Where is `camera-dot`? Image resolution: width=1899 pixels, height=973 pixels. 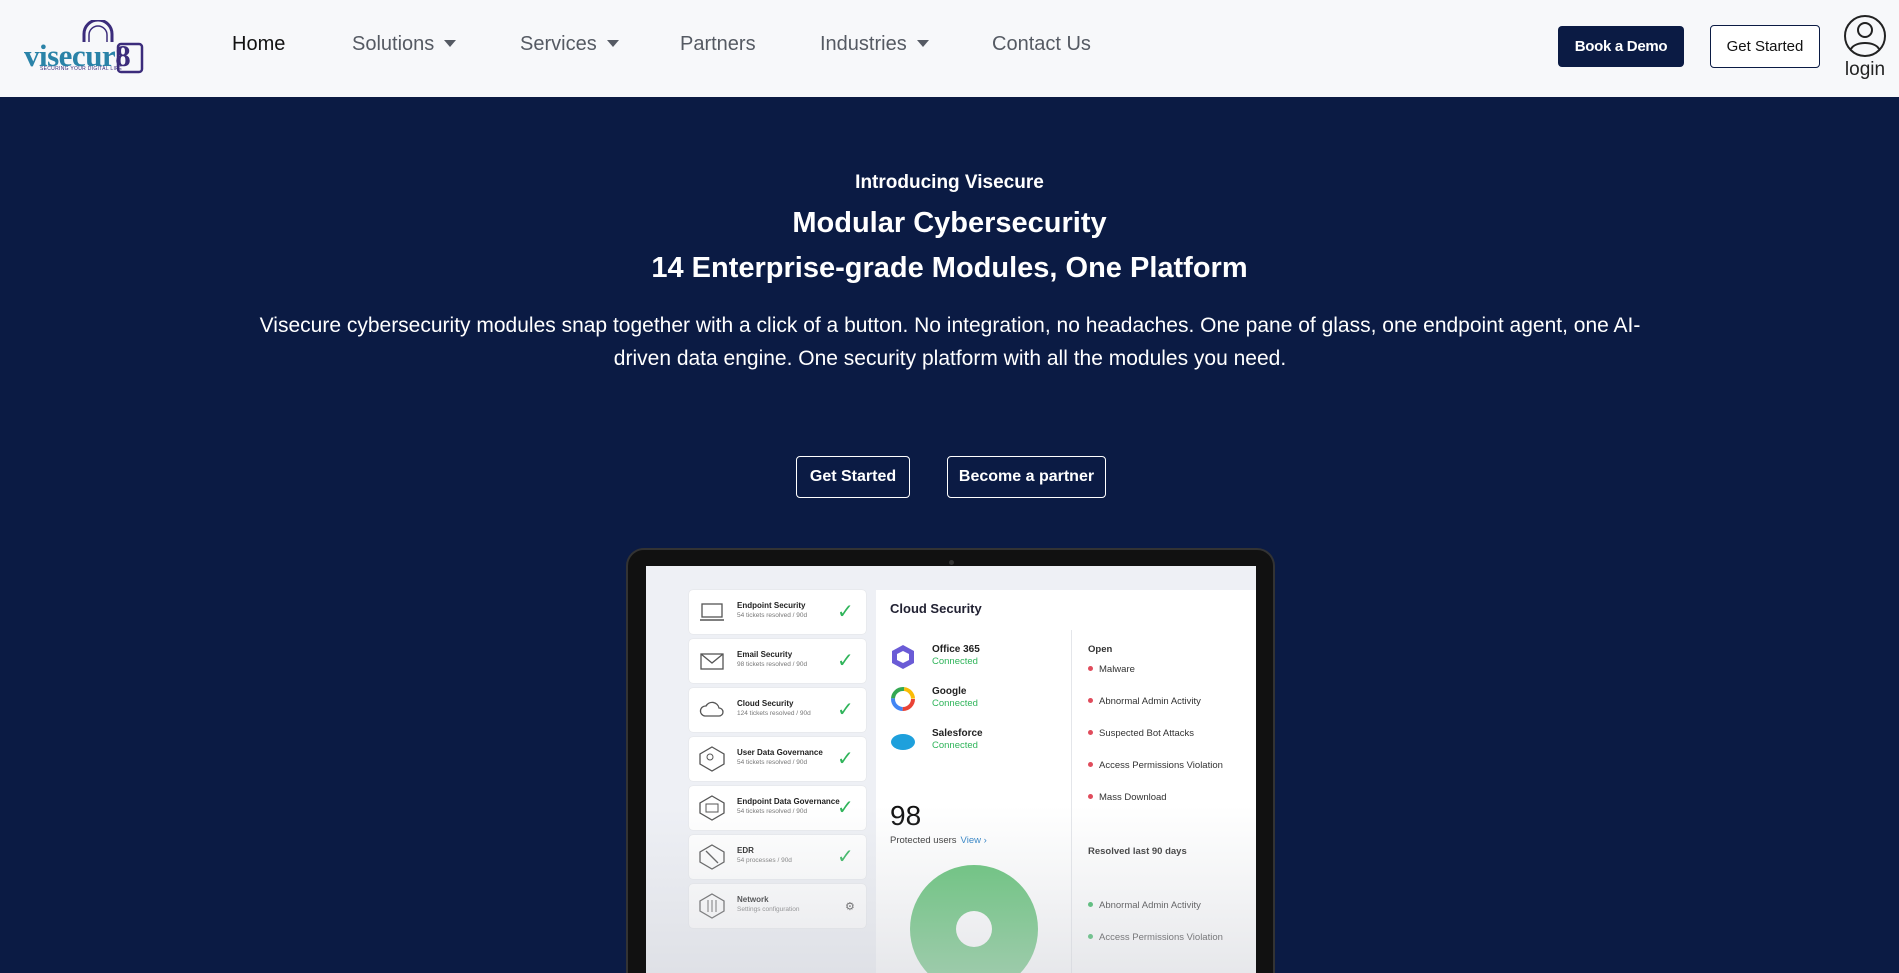 camera-dot is located at coordinates (951, 562).